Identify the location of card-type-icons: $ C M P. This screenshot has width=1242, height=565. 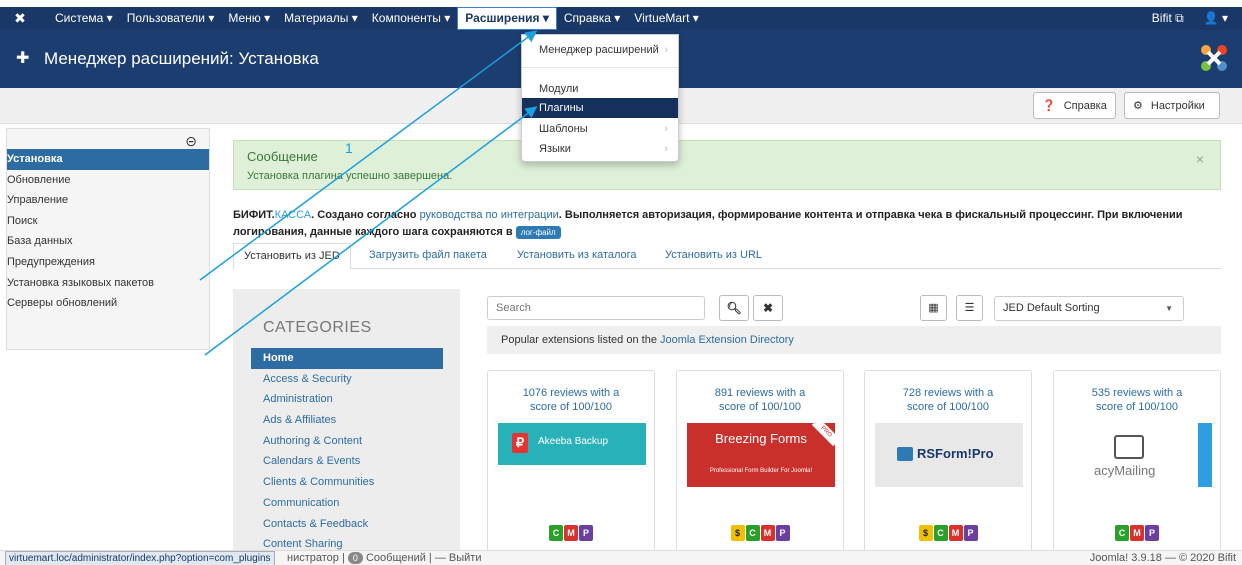
(760, 533).